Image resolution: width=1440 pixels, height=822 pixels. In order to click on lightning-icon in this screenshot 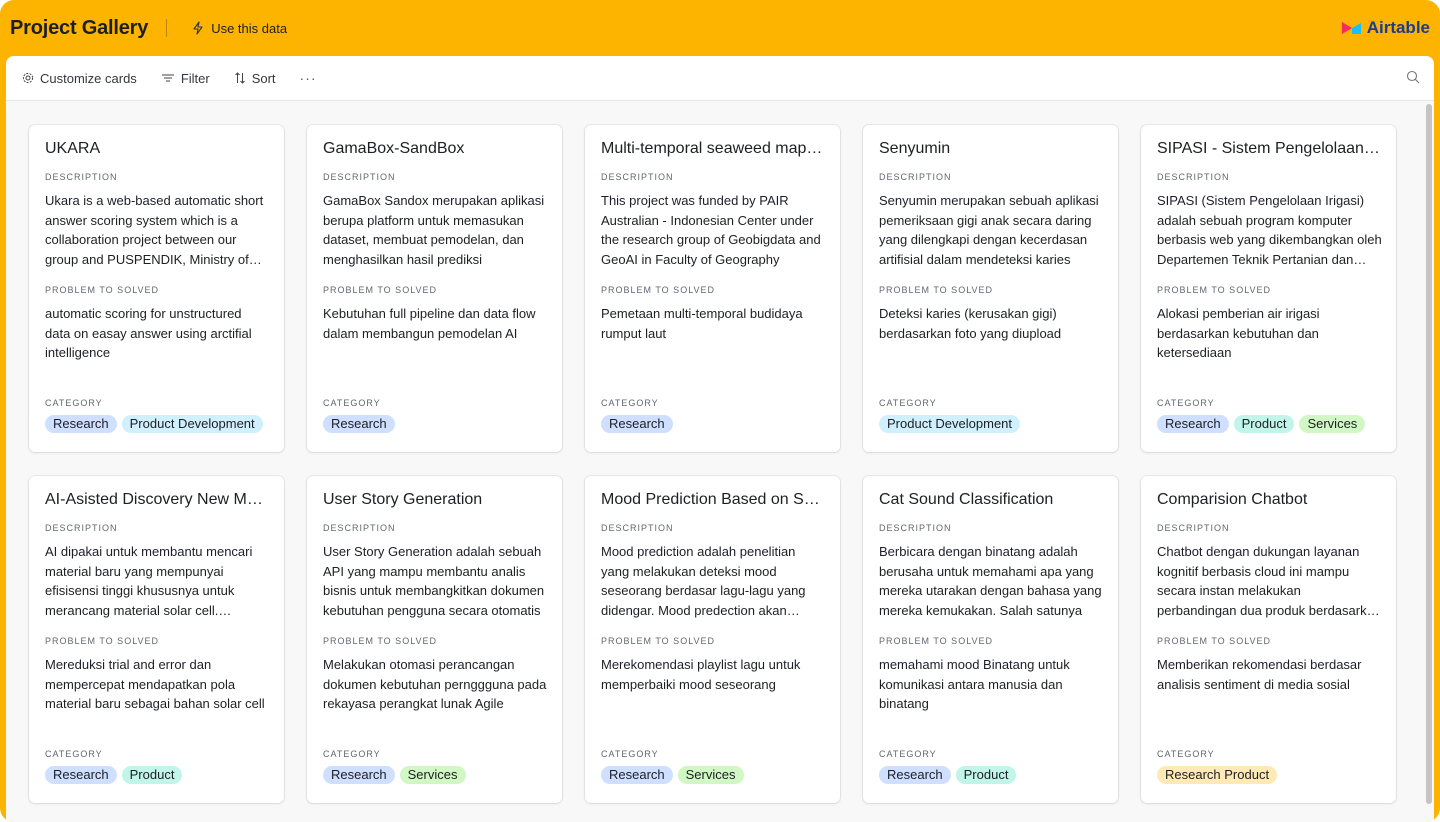, I will do `click(198, 28)`.